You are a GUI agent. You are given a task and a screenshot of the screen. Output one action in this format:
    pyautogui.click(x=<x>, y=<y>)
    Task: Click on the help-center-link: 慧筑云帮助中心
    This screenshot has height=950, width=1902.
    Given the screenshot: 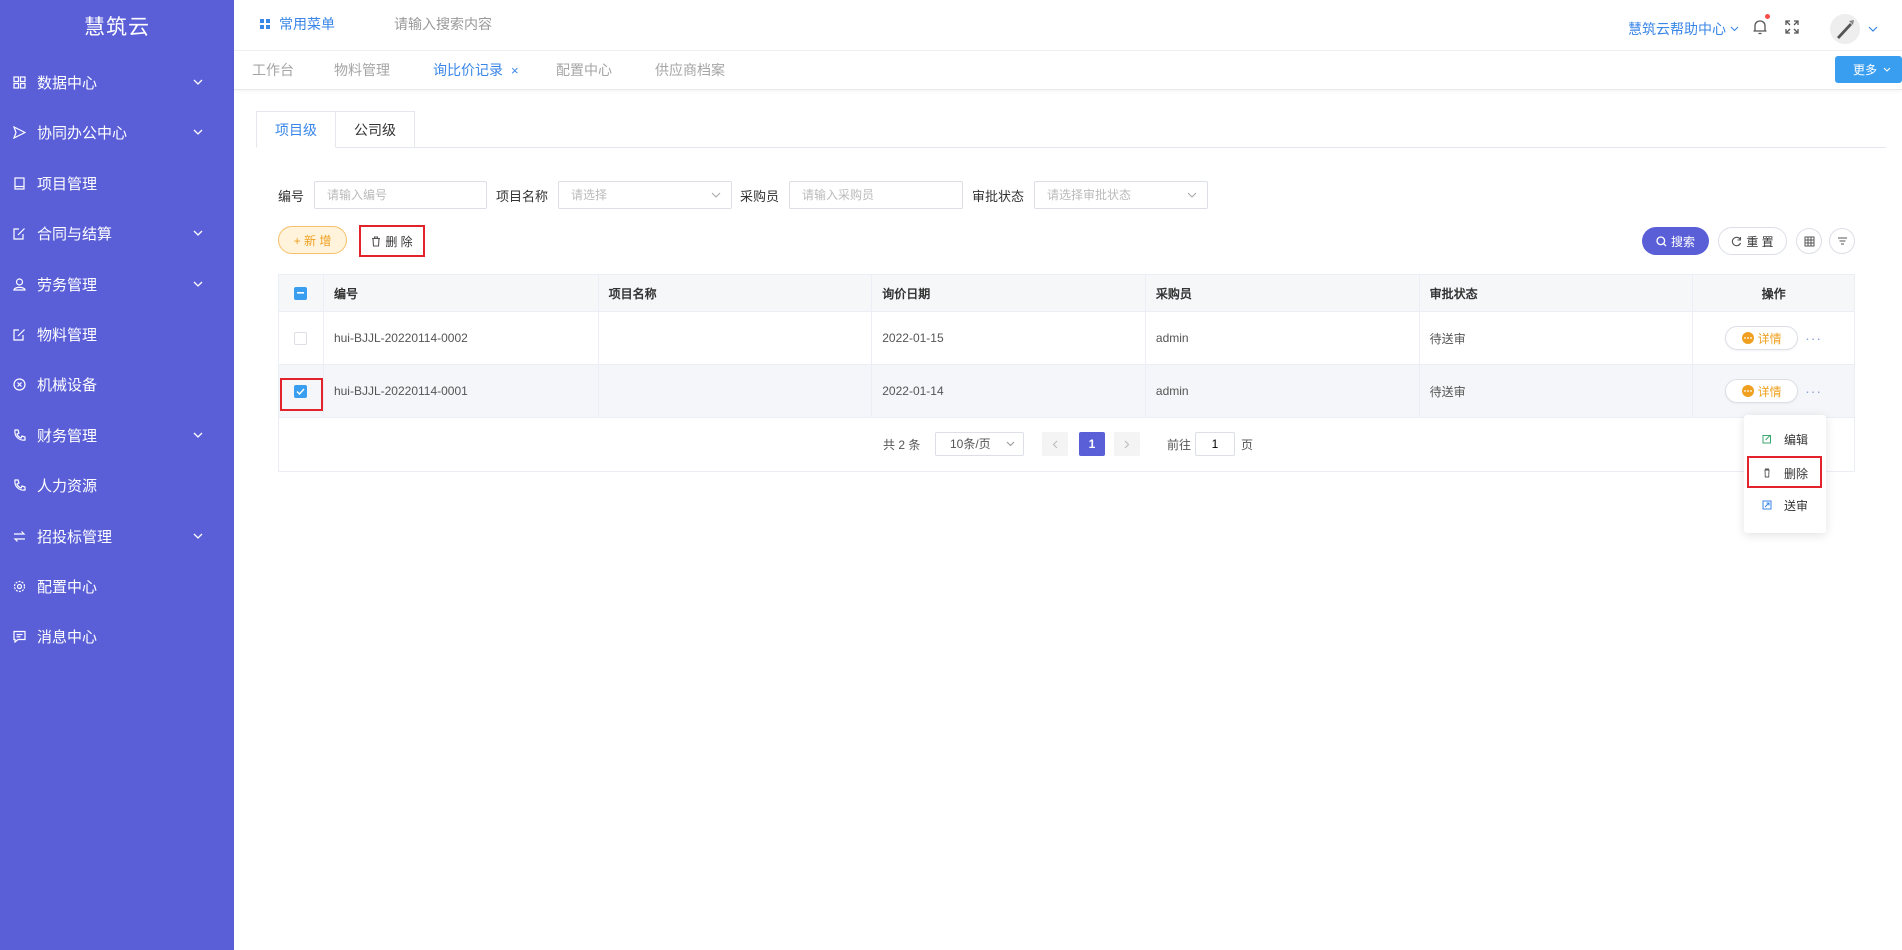 What is the action you would take?
    pyautogui.click(x=1683, y=29)
    